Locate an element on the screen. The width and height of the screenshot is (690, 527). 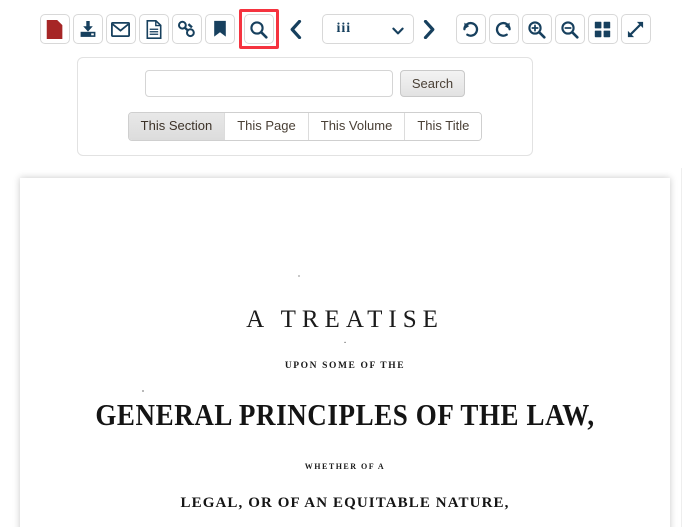
grid-icon is located at coordinates (602, 29).